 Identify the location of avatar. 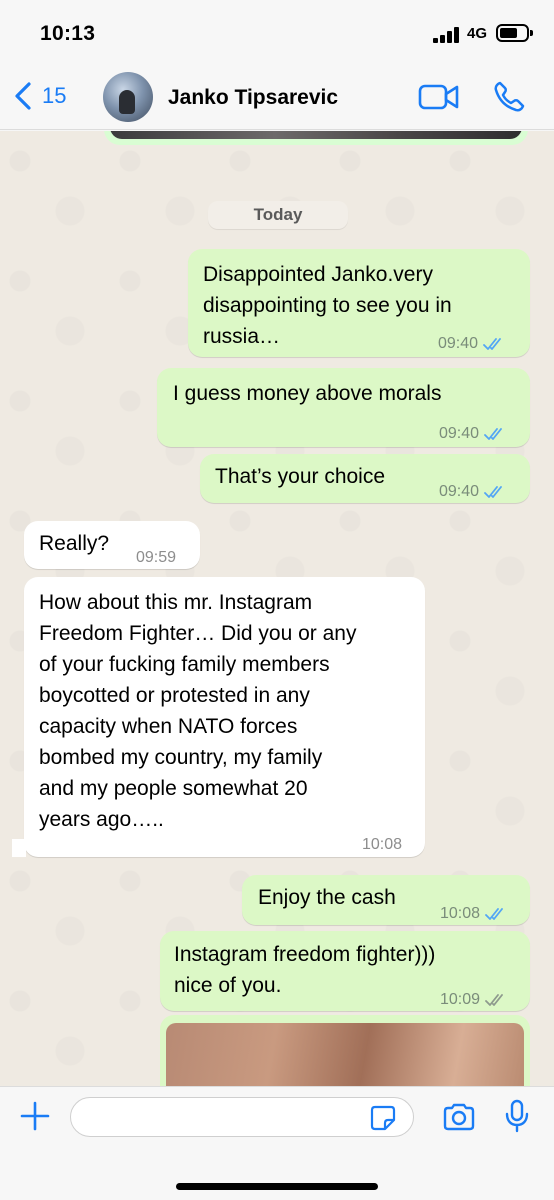
(128, 97).